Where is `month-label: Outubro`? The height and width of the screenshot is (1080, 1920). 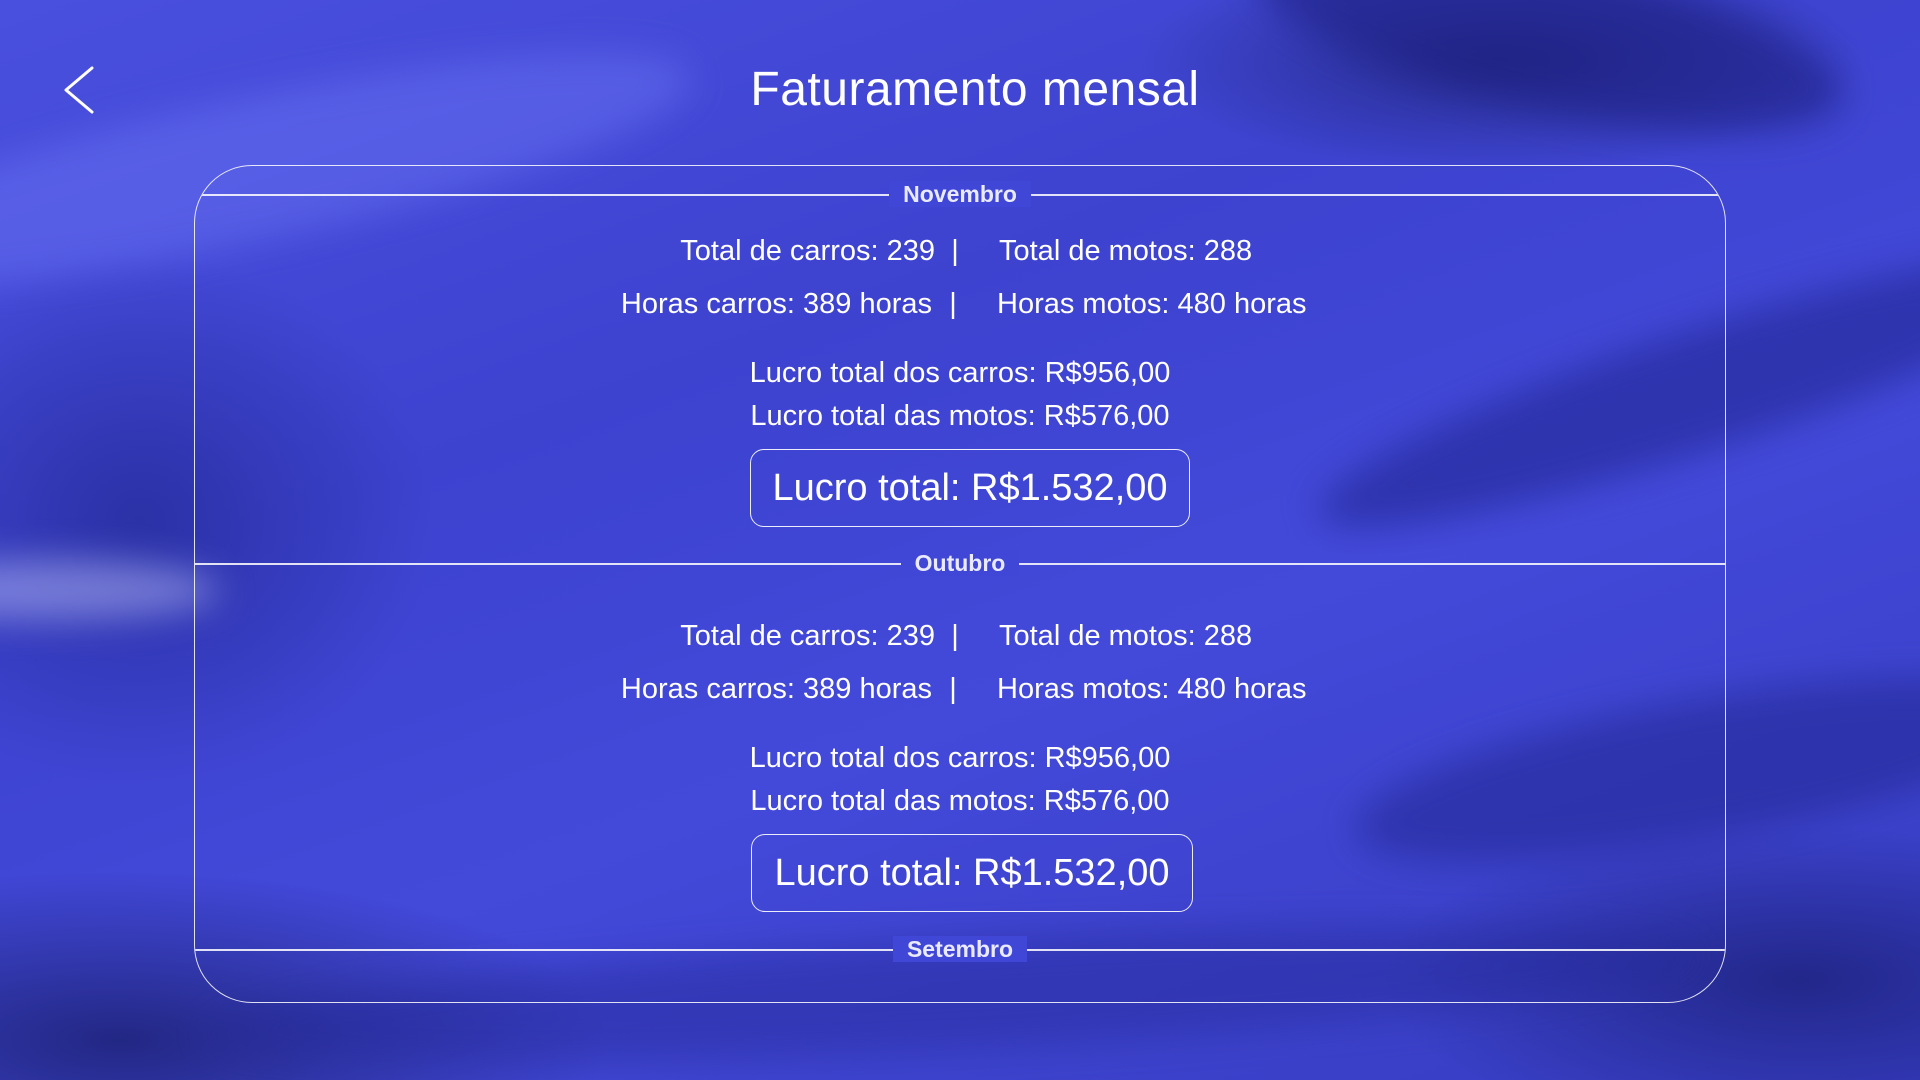
month-label: Outubro is located at coordinates (960, 563).